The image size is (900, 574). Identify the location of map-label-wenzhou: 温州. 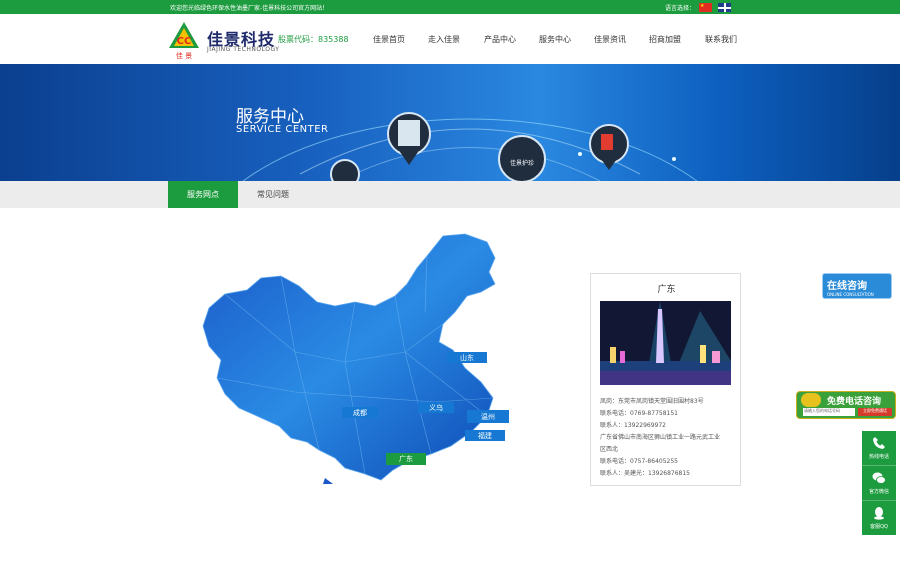
(488, 416).